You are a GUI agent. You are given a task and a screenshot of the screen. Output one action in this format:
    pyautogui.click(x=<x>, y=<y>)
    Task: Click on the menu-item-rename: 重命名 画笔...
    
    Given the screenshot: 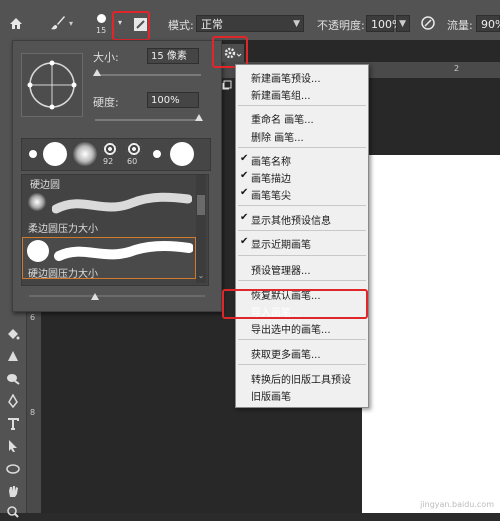 What is the action you would take?
    pyautogui.click(x=282, y=118)
    